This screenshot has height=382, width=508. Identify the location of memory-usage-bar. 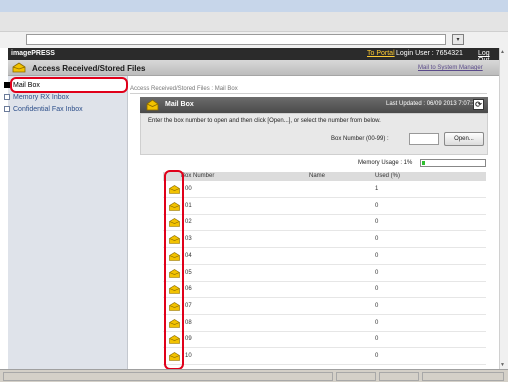
(453, 163).